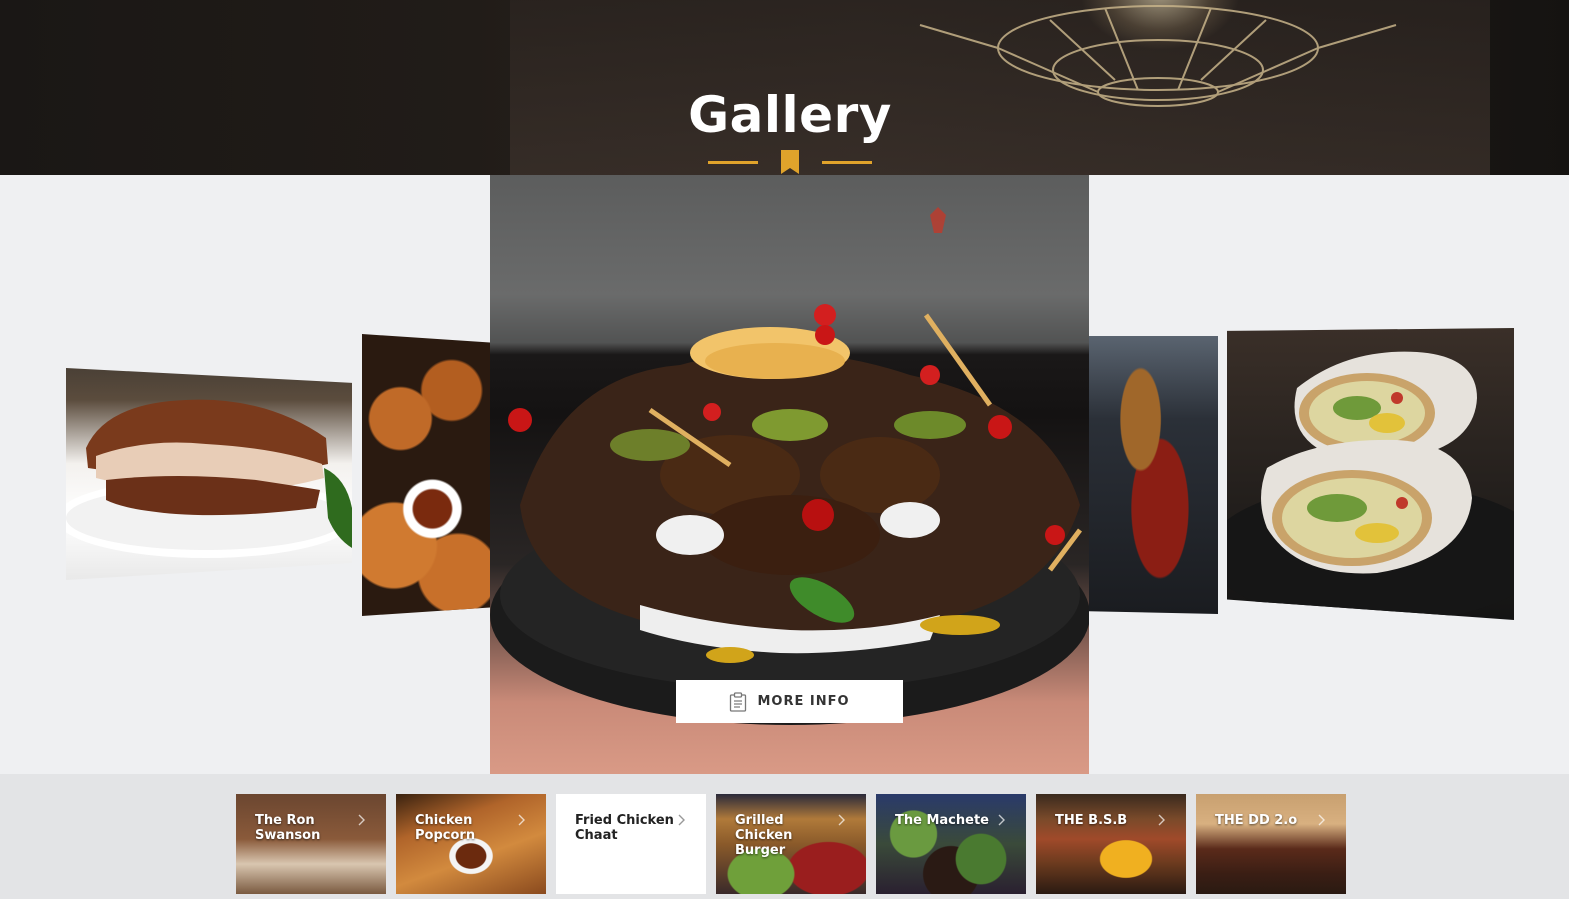 Image resolution: width=1569 pixels, height=899 pixels. Describe the element at coordinates (942, 820) in the screenshot. I see `thumbnail-label: The Machete` at that location.